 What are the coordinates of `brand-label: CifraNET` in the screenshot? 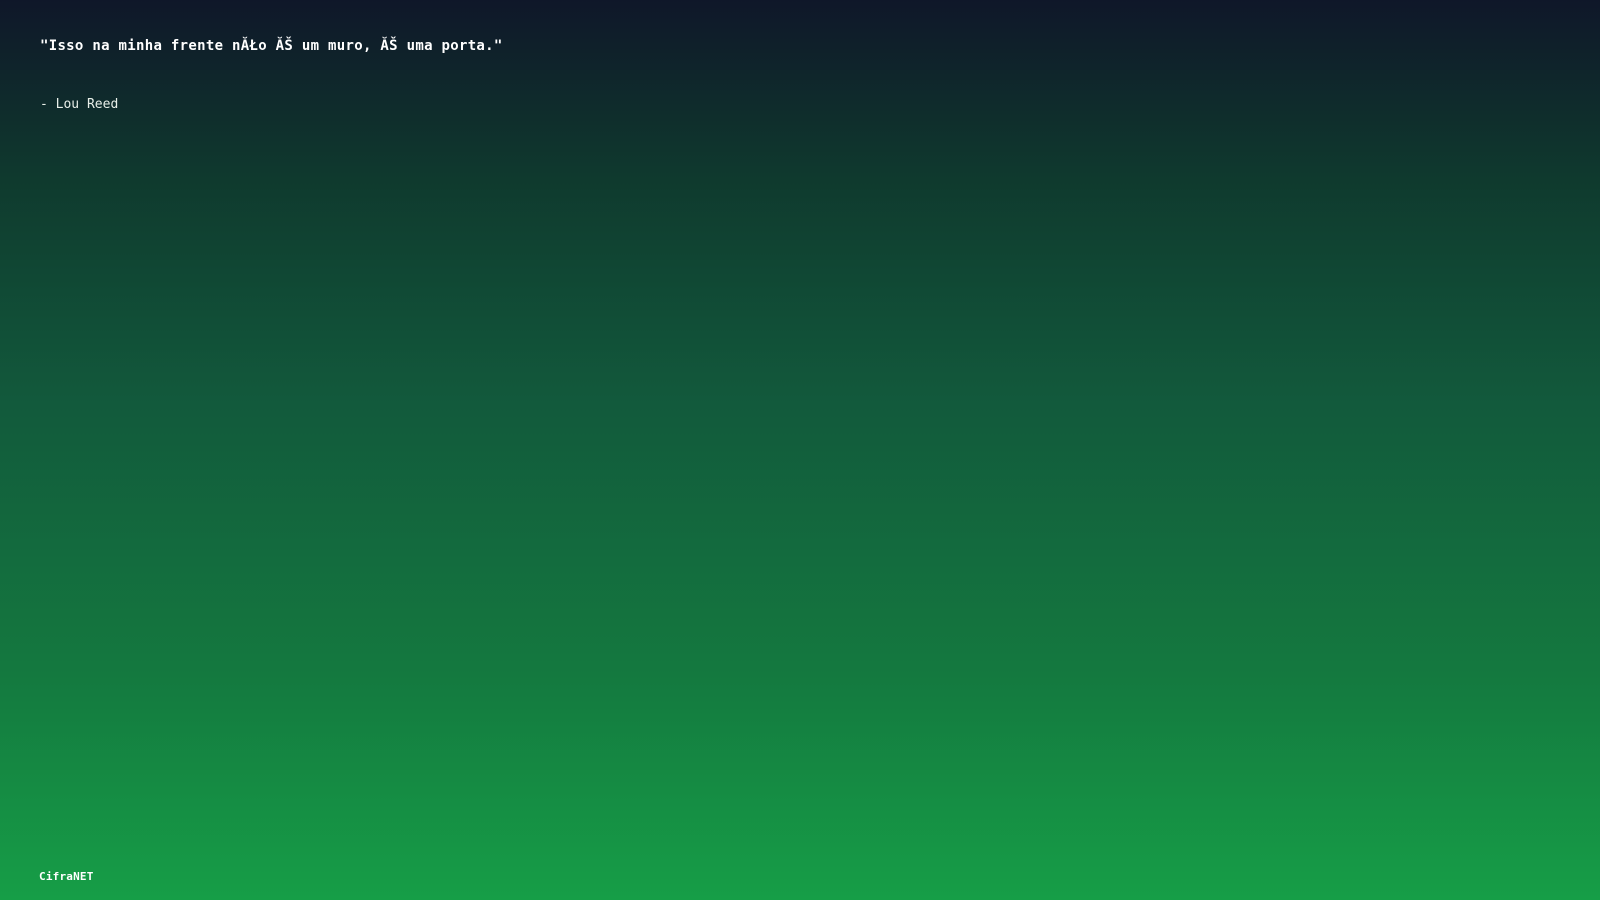 It's located at (66, 876).